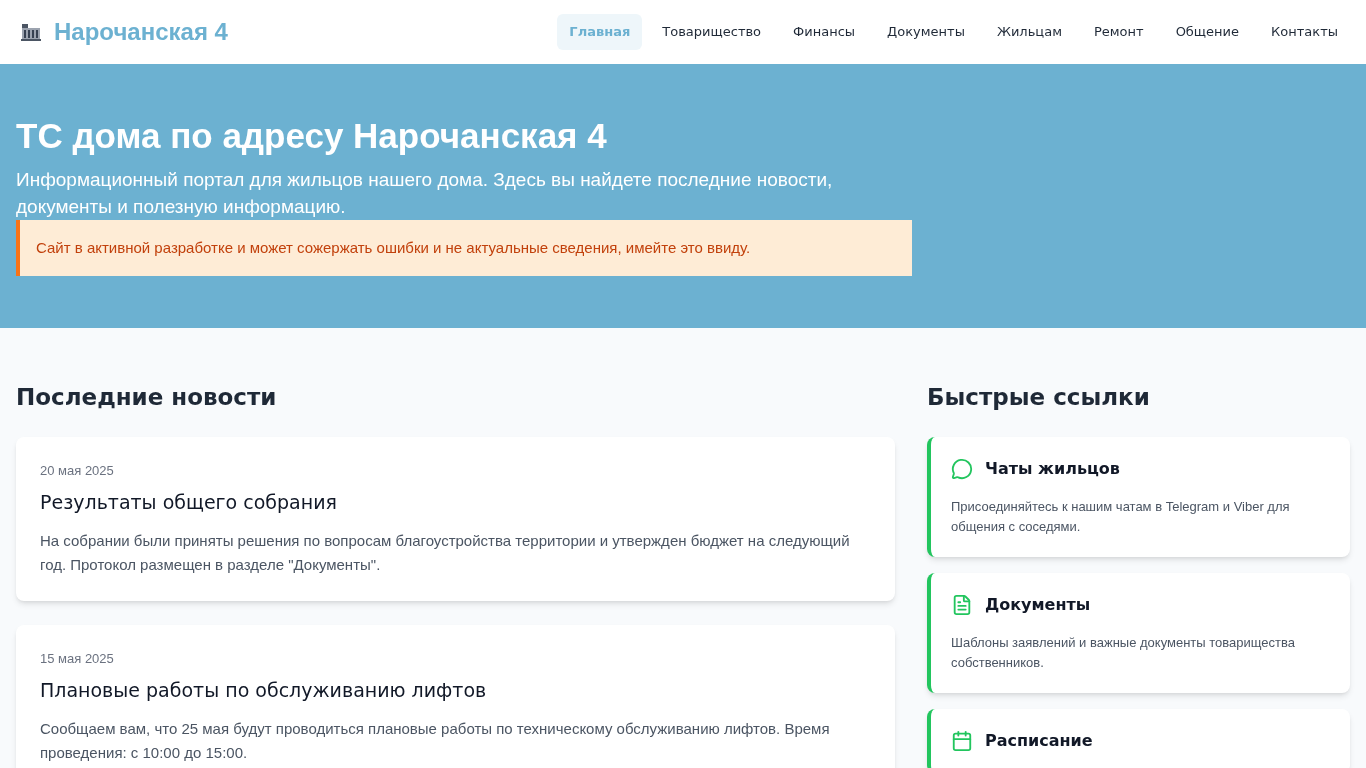  What do you see at coordinates (1039, 397) in the screenshot?
I see `section-heading: Быстрые ссылки` at bounding box center [1039, 397].